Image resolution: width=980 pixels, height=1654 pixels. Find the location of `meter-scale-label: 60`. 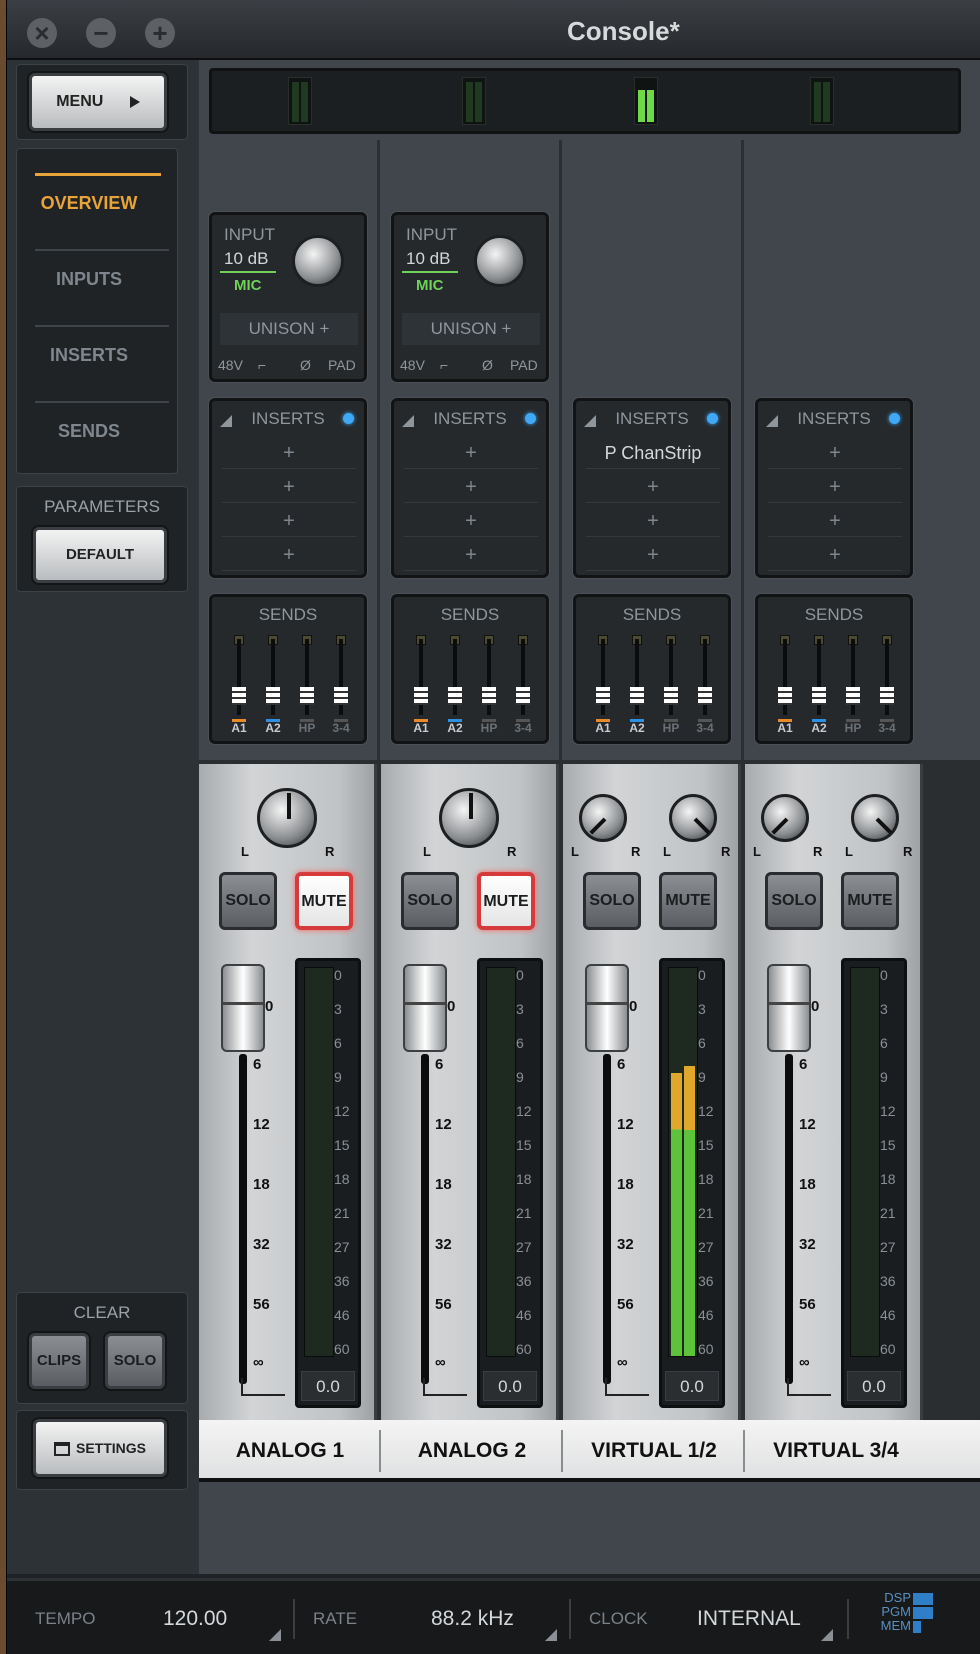

meter-scale-label: 60 is located at coordinates (524, 1349).